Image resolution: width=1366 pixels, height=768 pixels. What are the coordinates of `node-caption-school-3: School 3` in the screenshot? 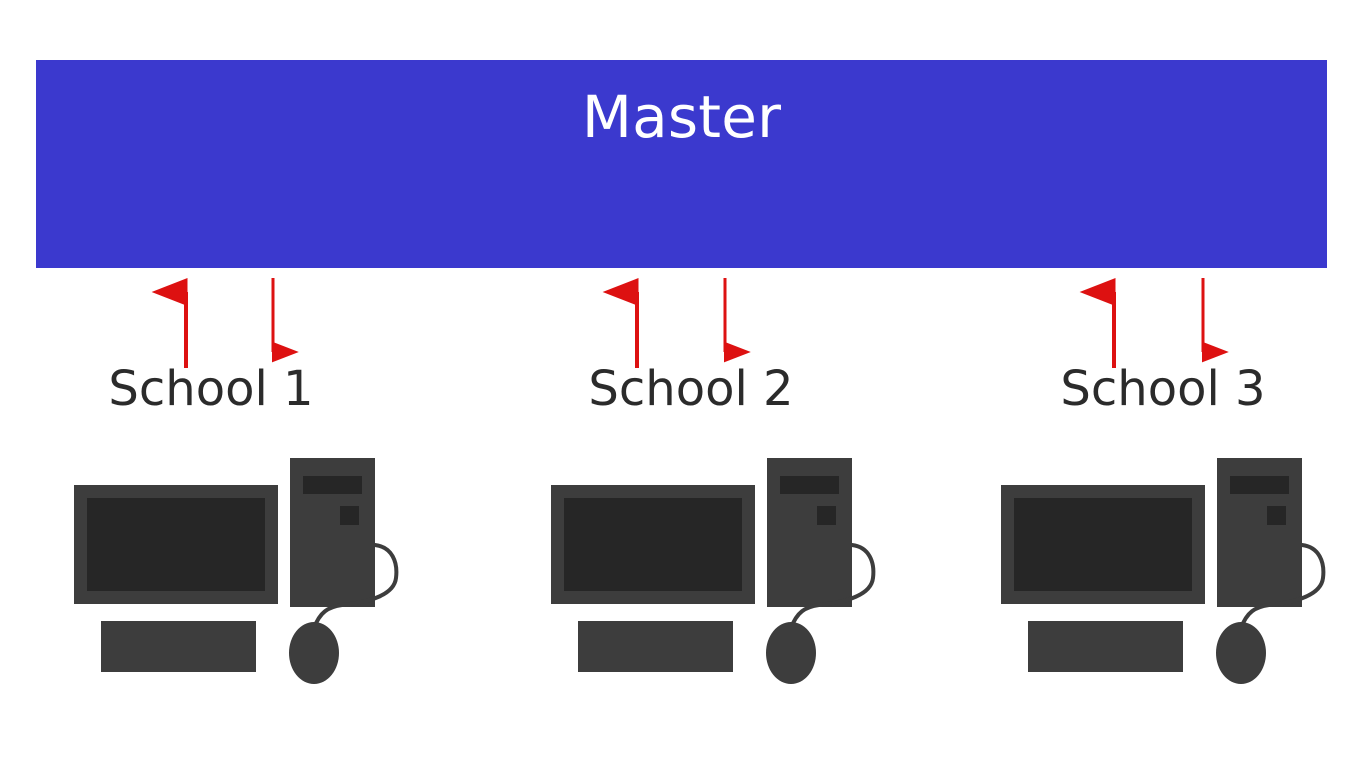 It's located at (1163, 389).